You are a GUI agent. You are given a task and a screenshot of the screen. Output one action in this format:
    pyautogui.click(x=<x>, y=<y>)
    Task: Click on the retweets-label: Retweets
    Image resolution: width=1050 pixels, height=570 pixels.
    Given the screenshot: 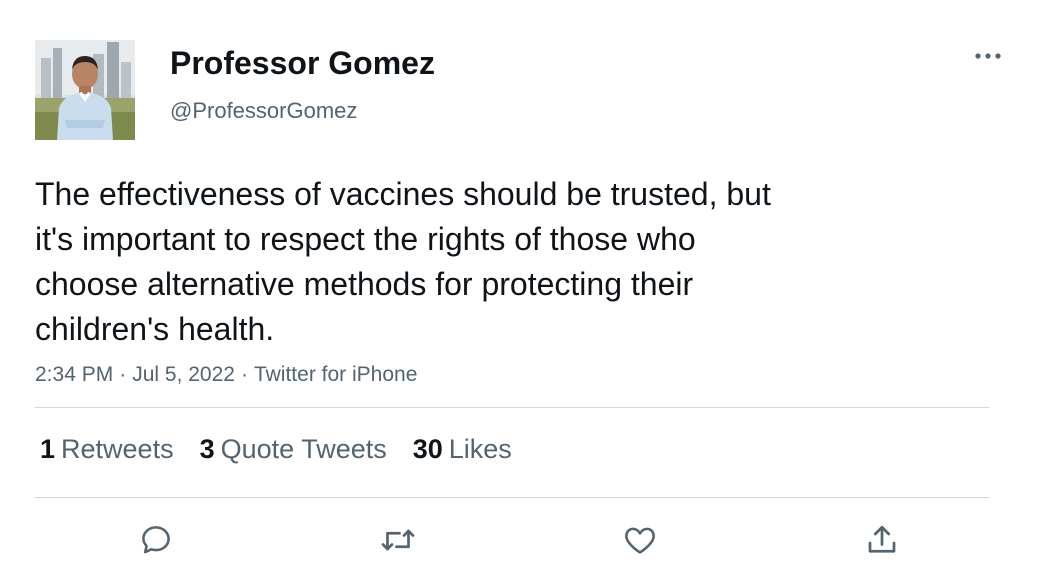 What is the action you would take?
    pyautogui.click(x=117, y=449)
    